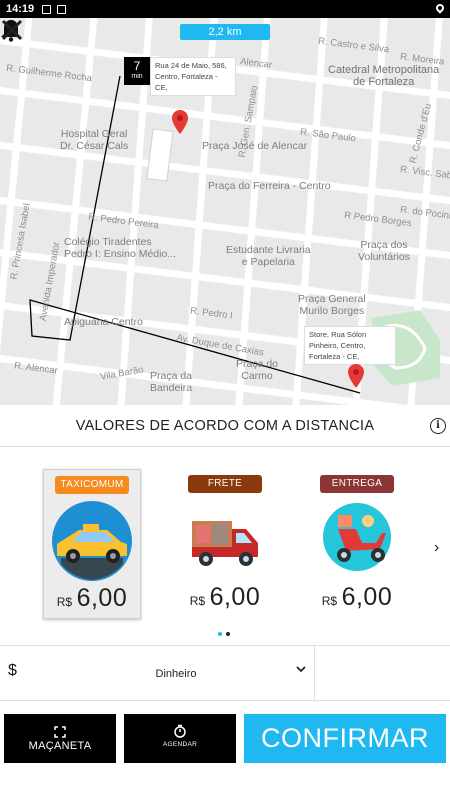 Image resolution: width=450 pixels, height=800 pixels. What do you see at coordinates (12, 670) in the screenshot?
I see `dollar-icon: $` at bounding box center [12, 670].